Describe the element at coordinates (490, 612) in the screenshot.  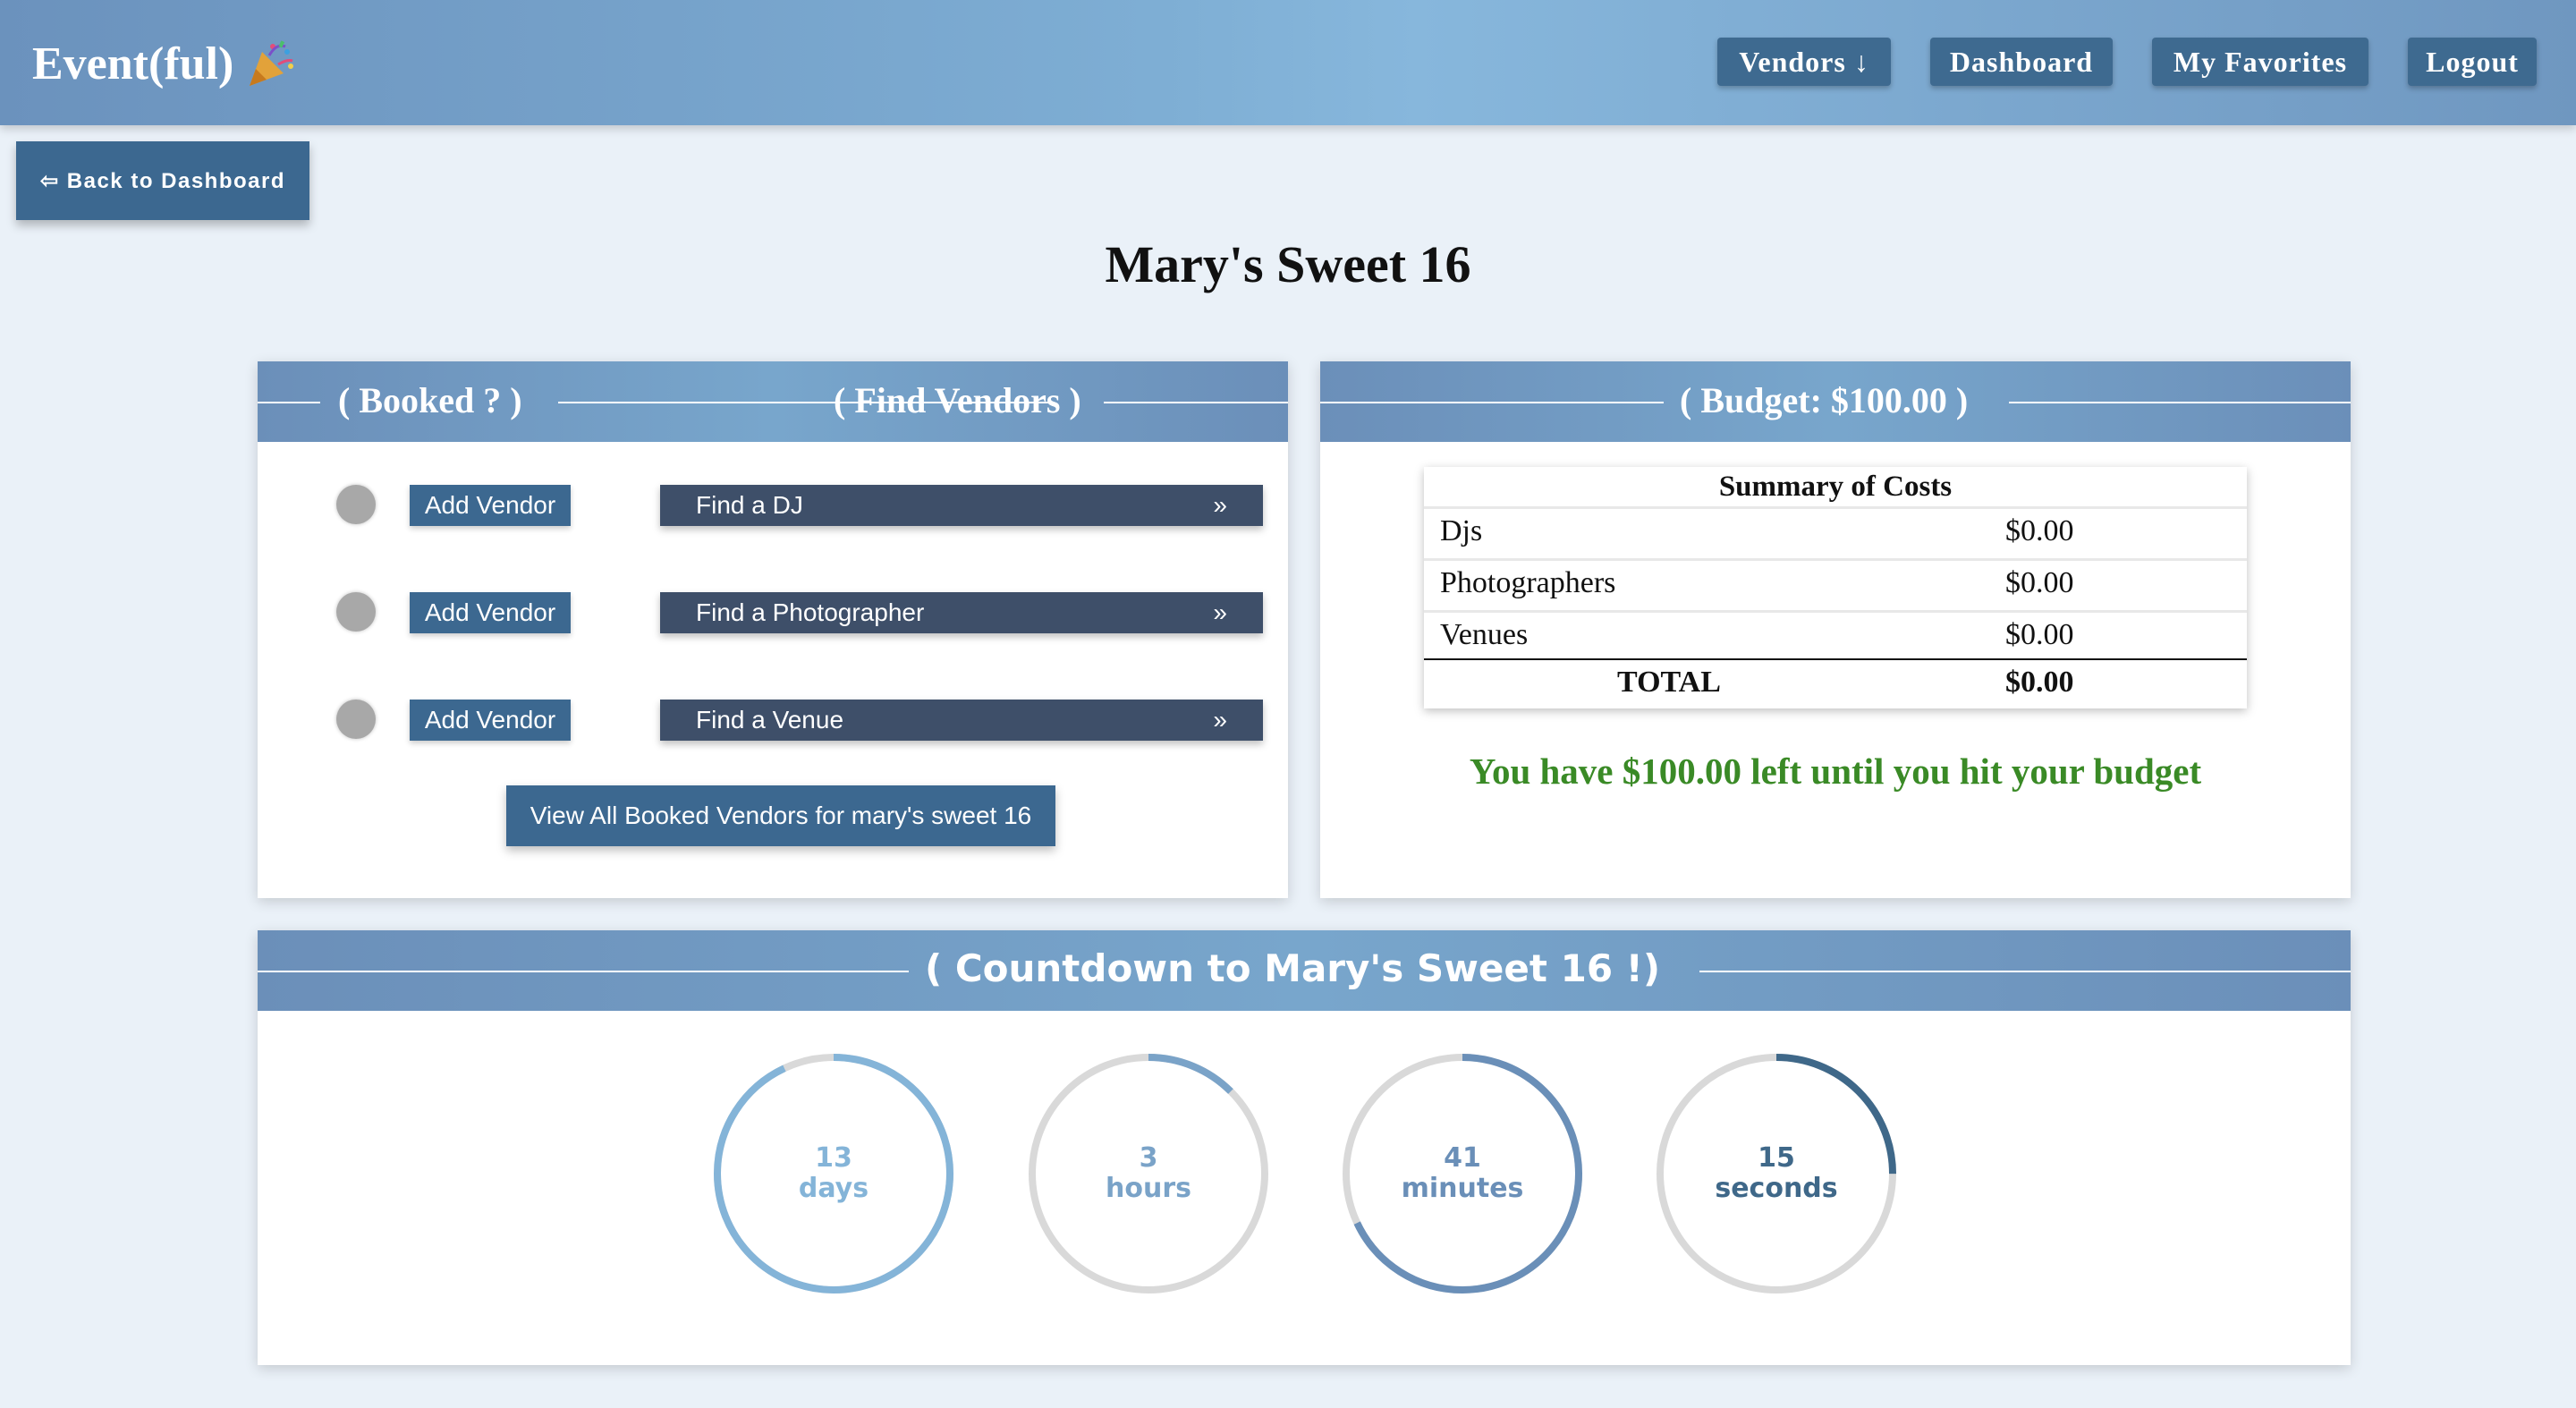
I see `add-vendor-photographer-button: Add Vendor` at that location.